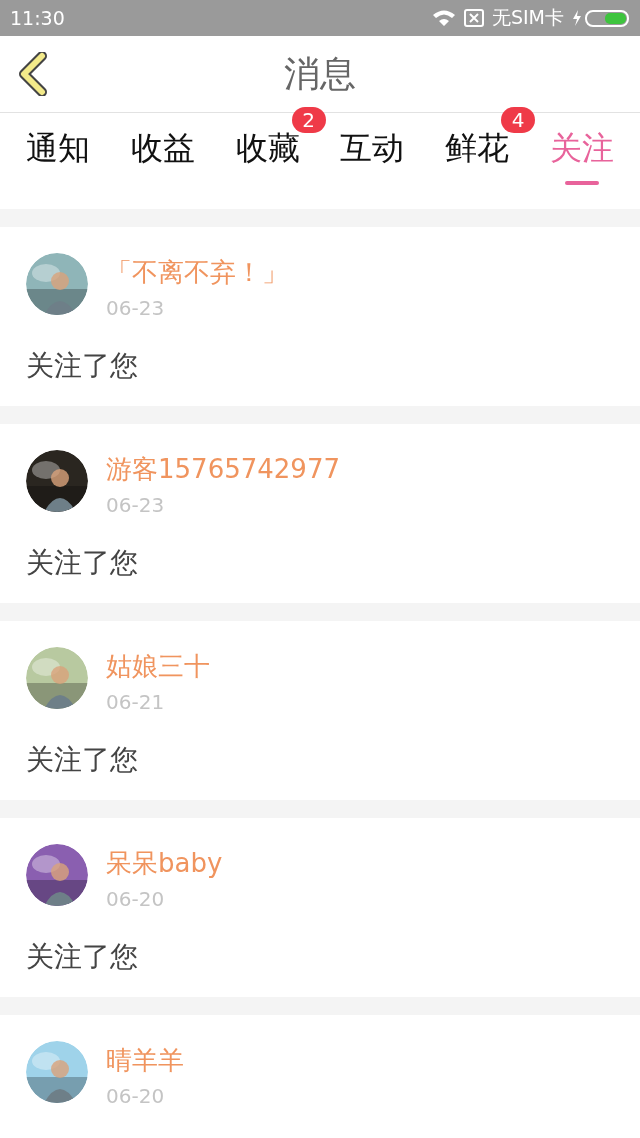 The height and width of the screenshot is (1138, 640). What do you see at coordinates (443, 18) in the screenshot?
I see `wifi-icon` at bounding box center [443, 18].